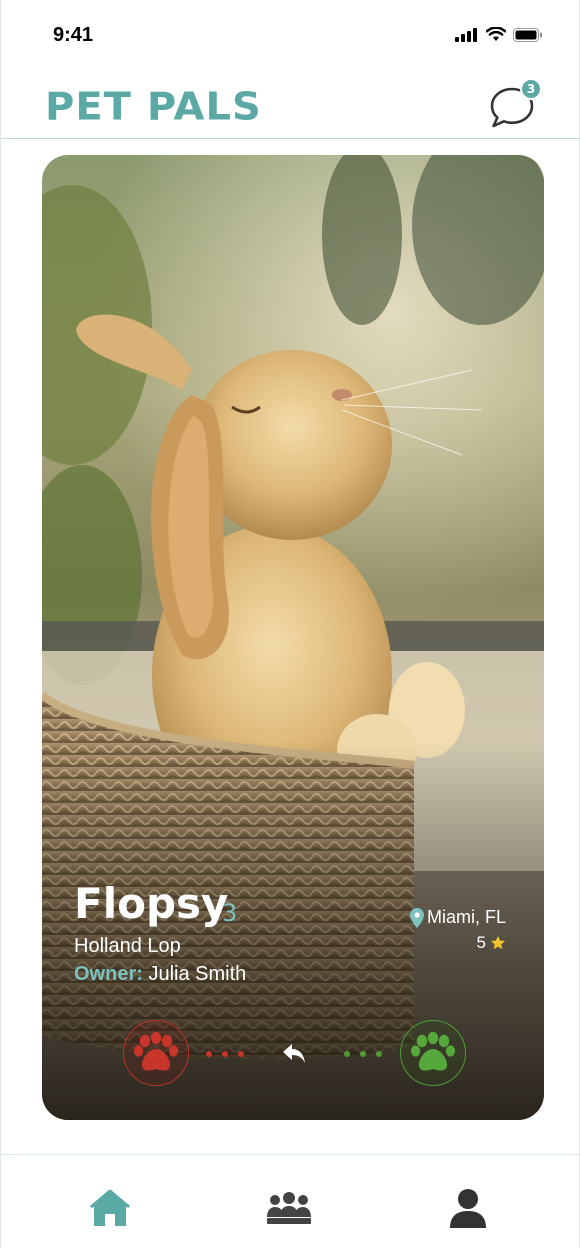 The image size is (580, 1249). I want to click on bottom-nav, so click(290, 1201).